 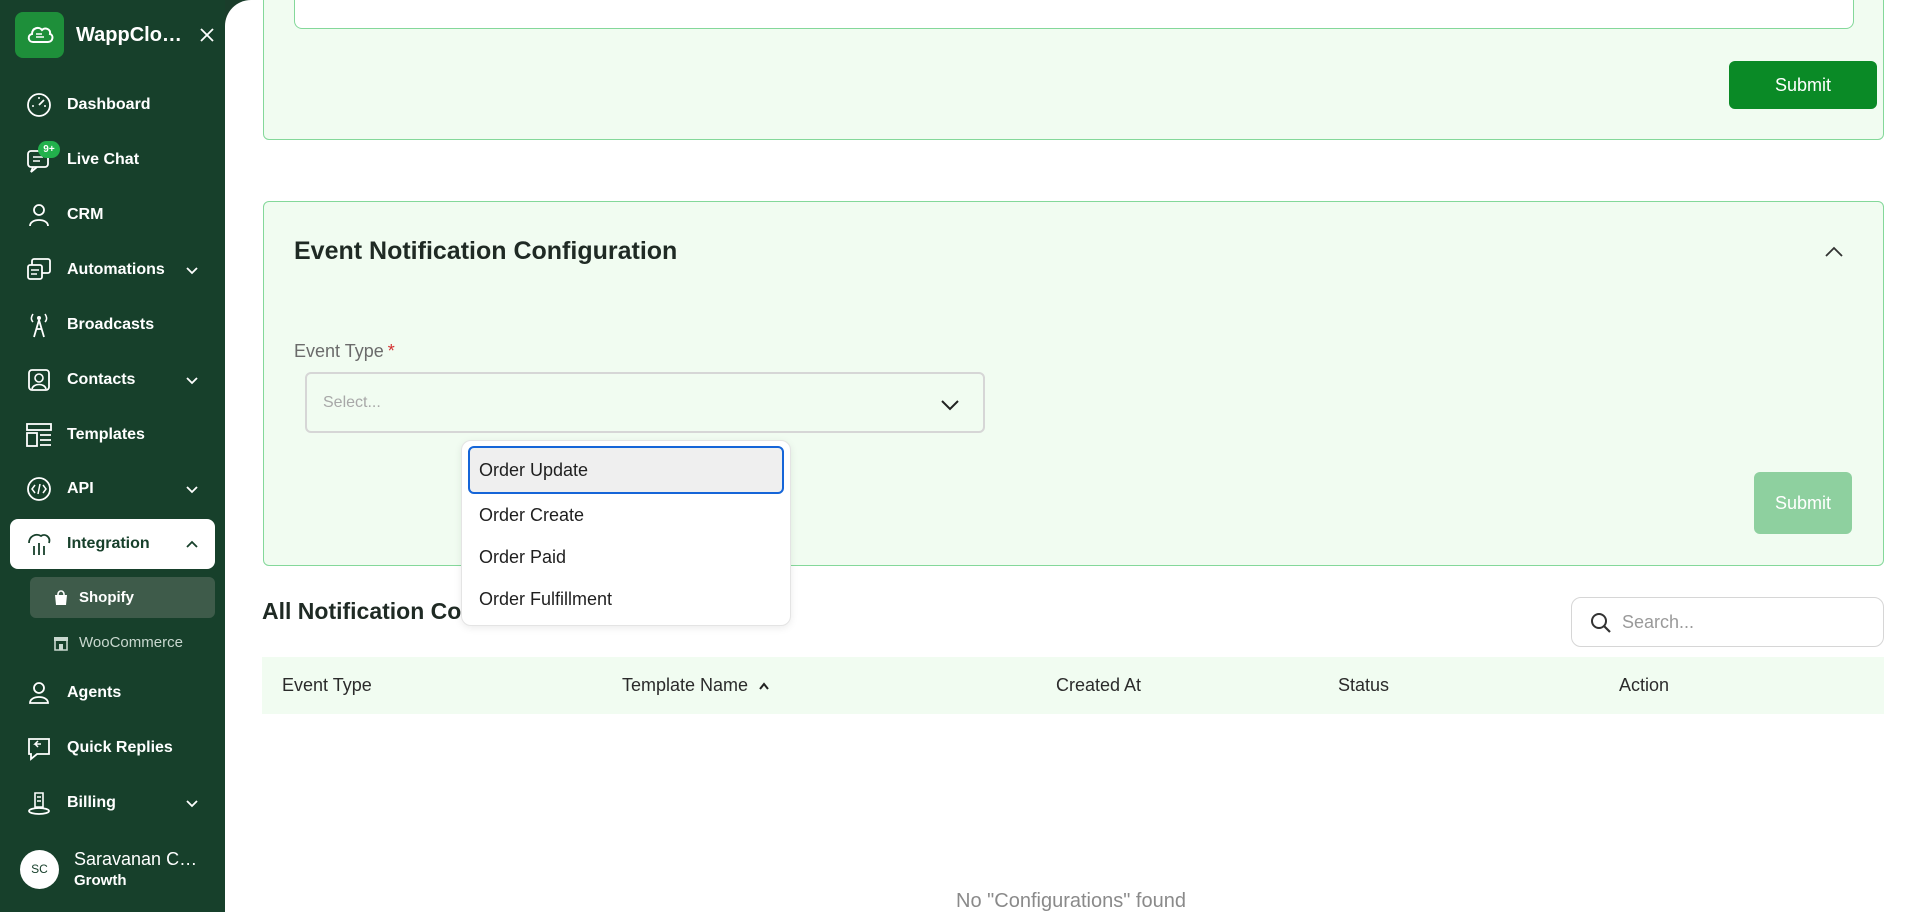 What do you see at coordinates (106, 597) in the screenshot?
I see `sidebar-subitem-label: Shopify` at bounding box center [106, 597].